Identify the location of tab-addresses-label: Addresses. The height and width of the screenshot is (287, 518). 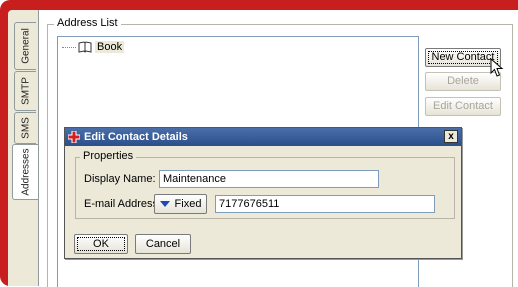
(25, 172).